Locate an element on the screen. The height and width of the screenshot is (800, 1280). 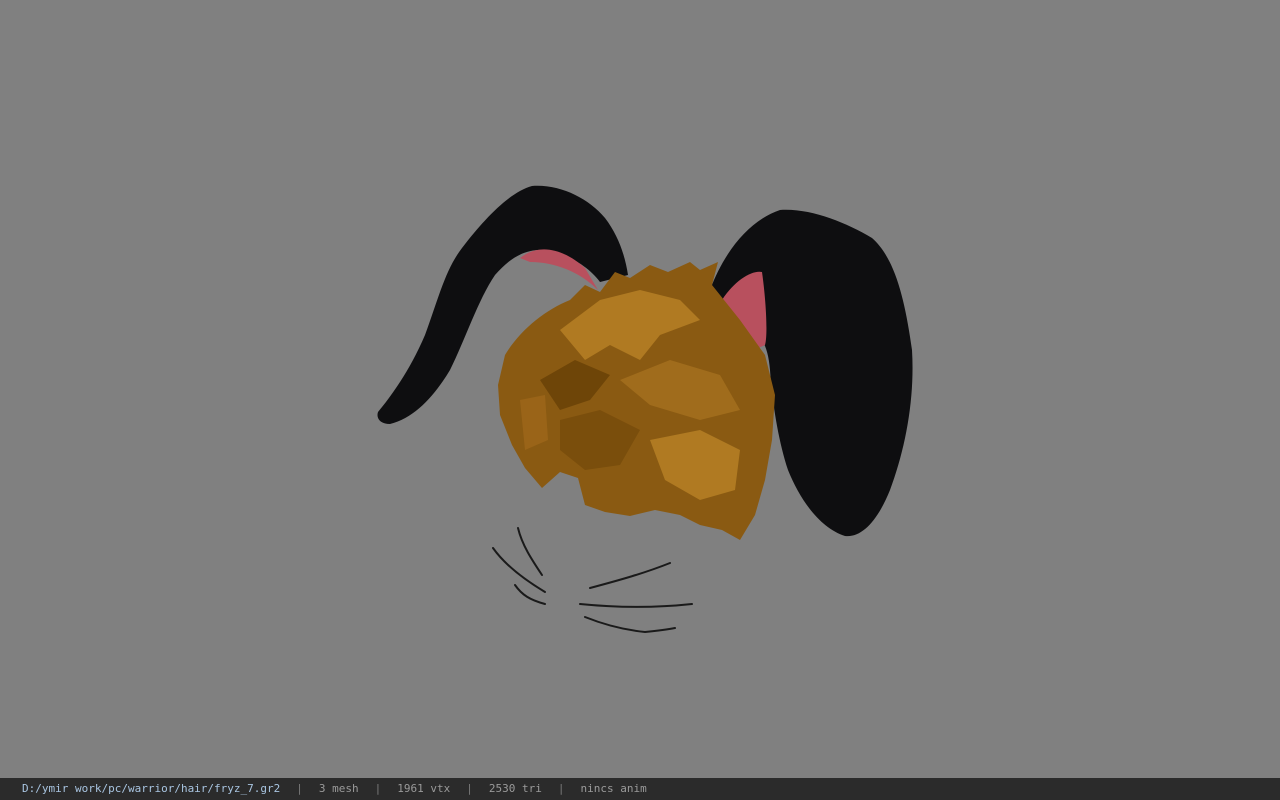
vertex-count-label: 1961 vtx is located at coordinates (424, 788).